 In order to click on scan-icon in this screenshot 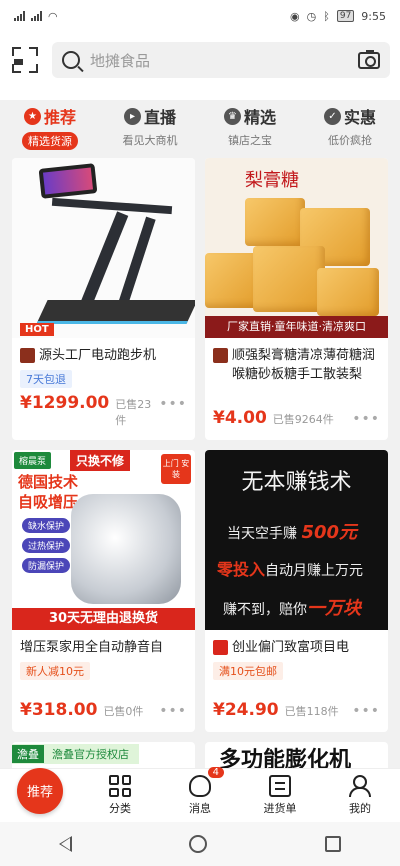, I will do `click(25, 60)`.